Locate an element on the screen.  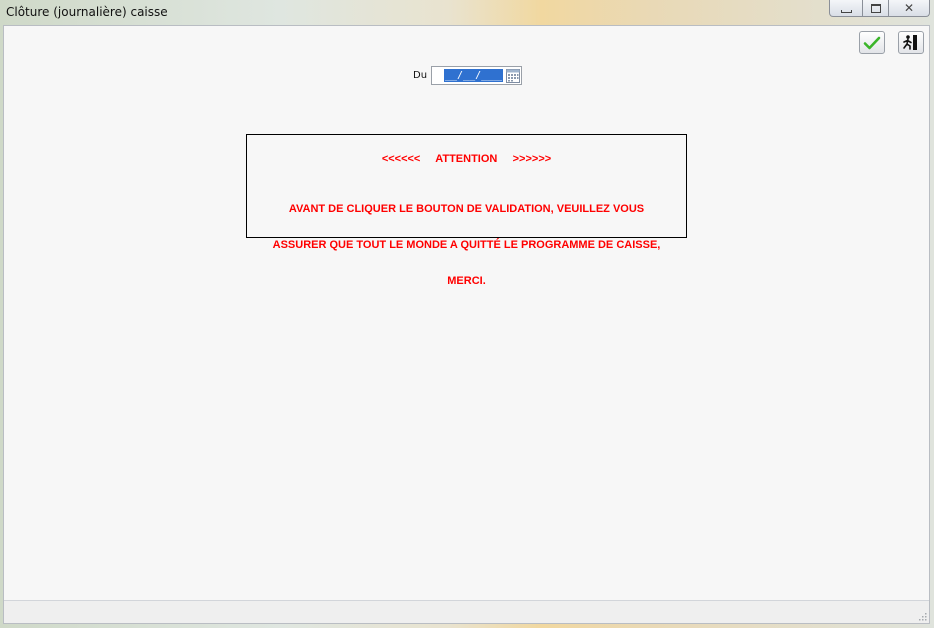
title-bar: Clôture (journalière) caisse ✕ is located at coordinates (467, 12).